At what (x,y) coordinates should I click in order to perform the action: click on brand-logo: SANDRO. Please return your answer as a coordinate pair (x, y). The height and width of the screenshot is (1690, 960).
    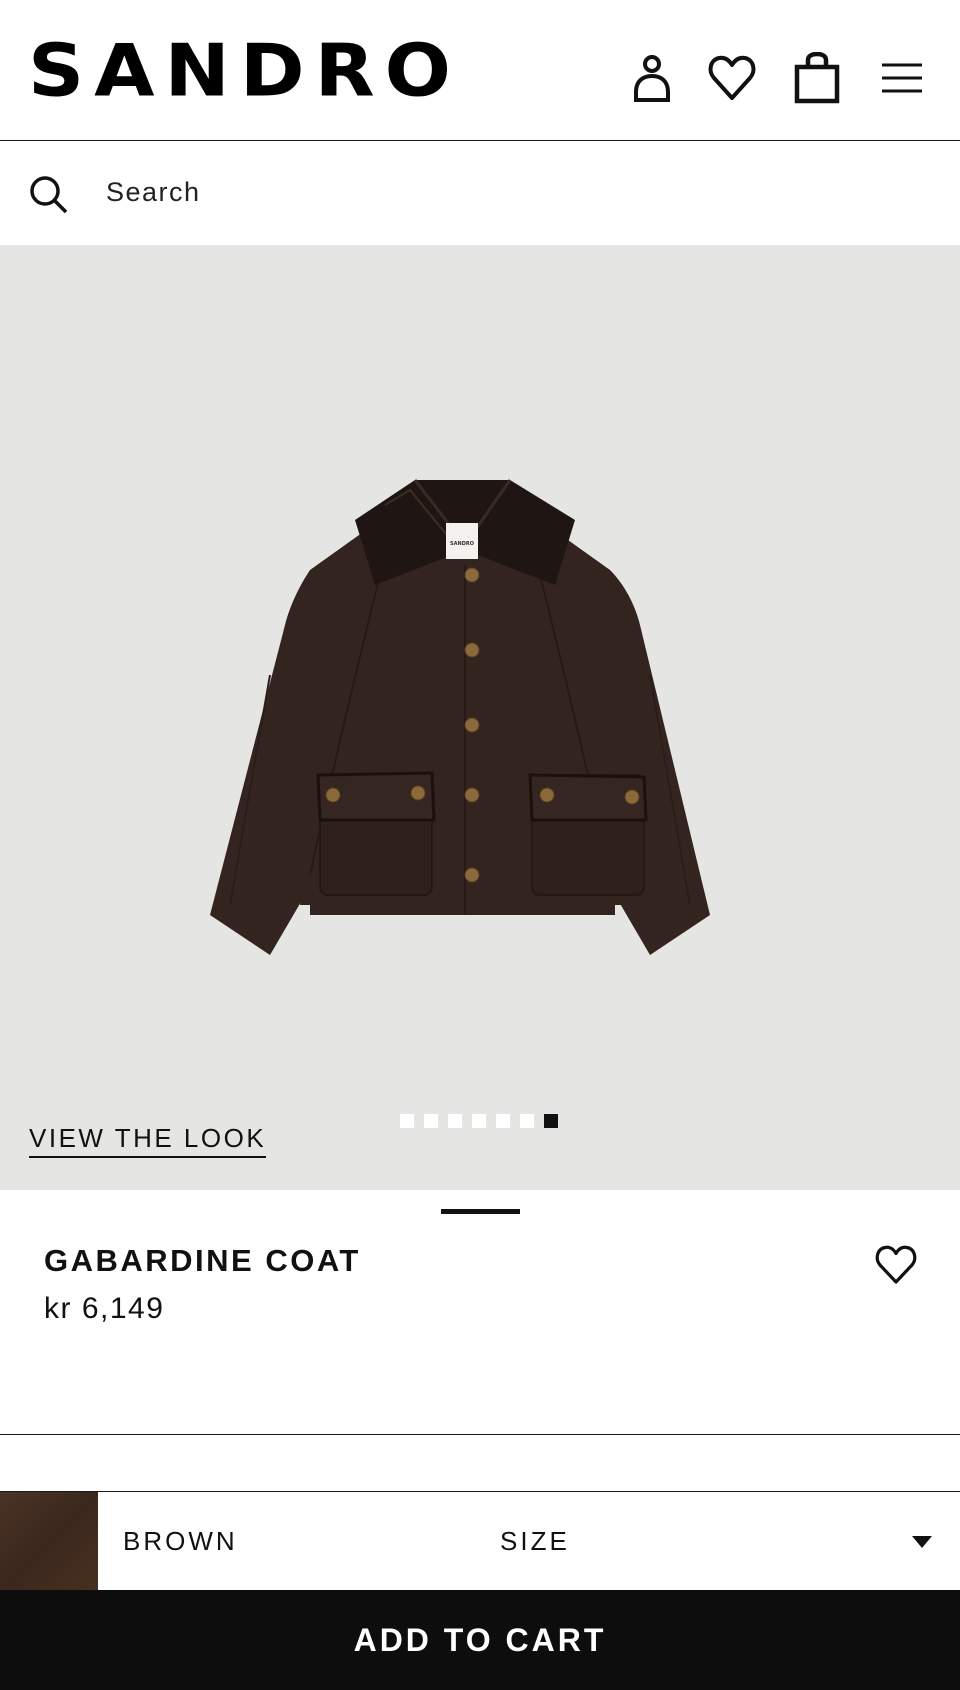
    Looking at the image, I should click on (244, 71).